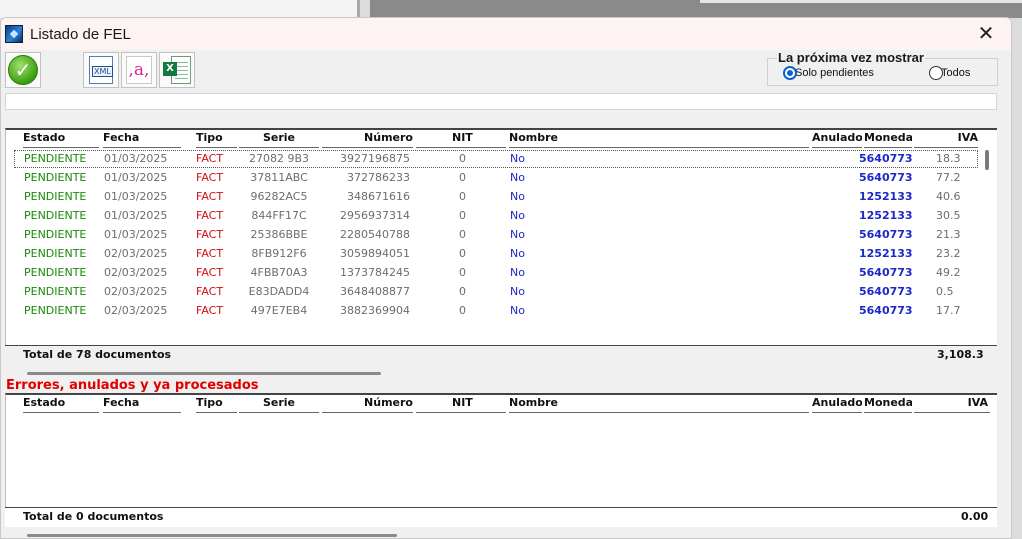  I want to click on errors-total-iva: 0.00, so click(975, 516).